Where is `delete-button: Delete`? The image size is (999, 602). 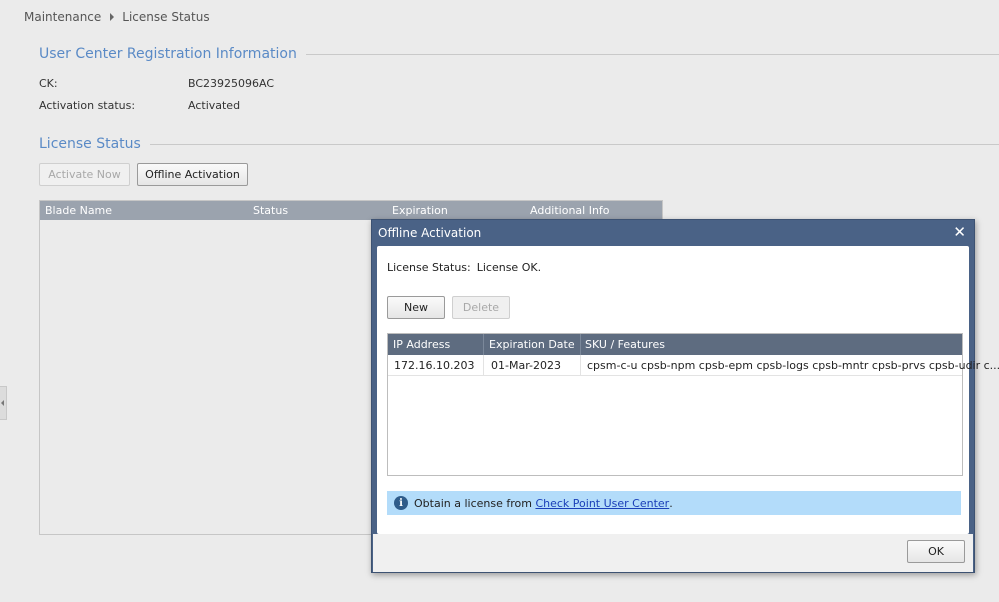 delete-button: Delete is located at coordinates (481, 307).